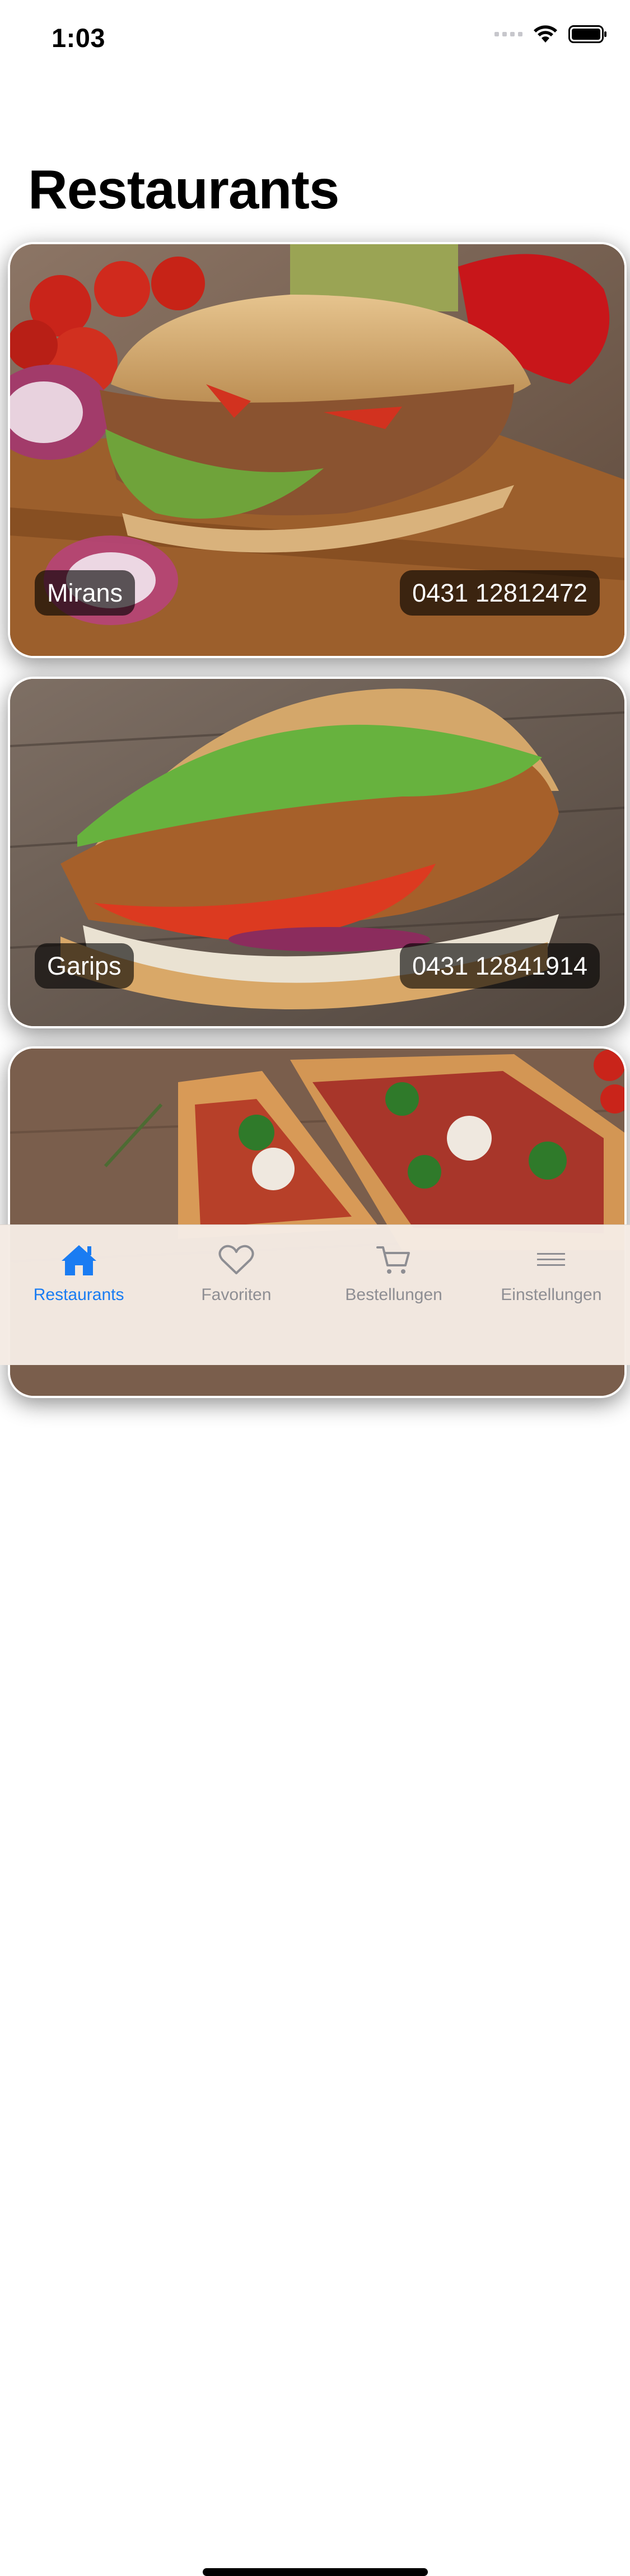  What do you see at coordinates (79, 38) in the screenshot?
I see `status-time: 1:03` at bounding box center [79, 38].